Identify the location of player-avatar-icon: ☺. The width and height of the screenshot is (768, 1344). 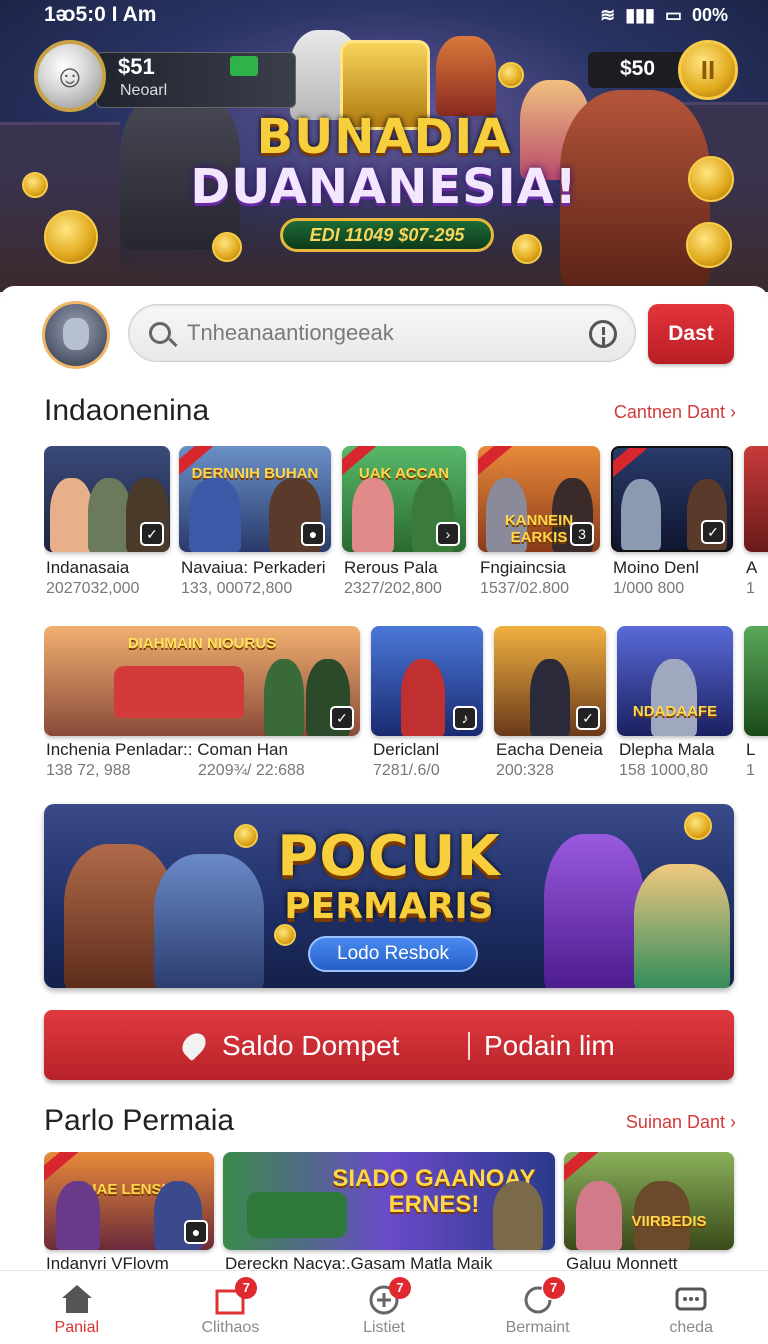
(70, 76).